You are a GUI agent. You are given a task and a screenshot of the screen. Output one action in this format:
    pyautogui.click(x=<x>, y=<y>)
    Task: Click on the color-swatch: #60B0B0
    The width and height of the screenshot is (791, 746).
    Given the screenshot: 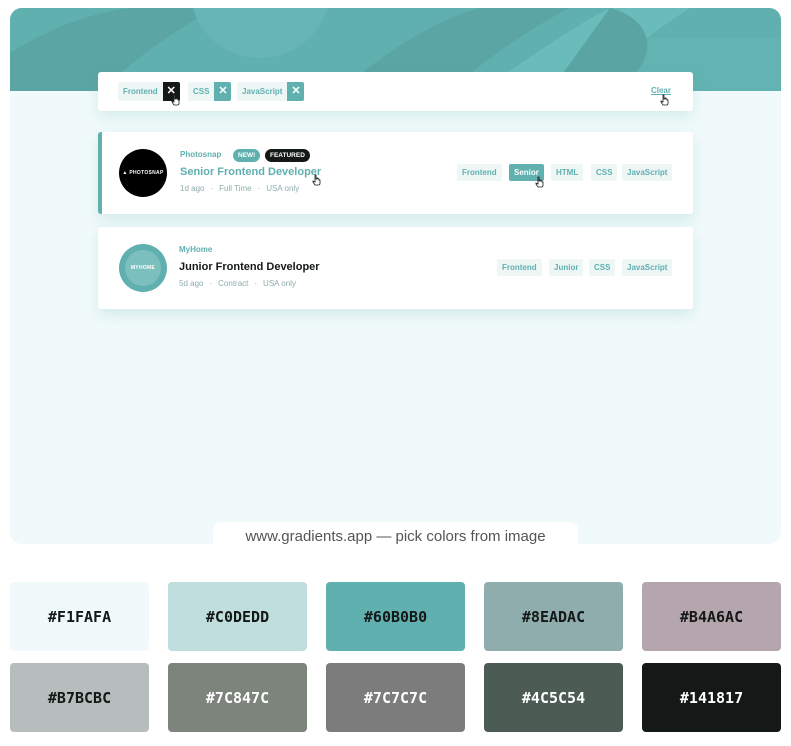 What is the action you would take?
    pyautogui.click(x=395, y=616)
    